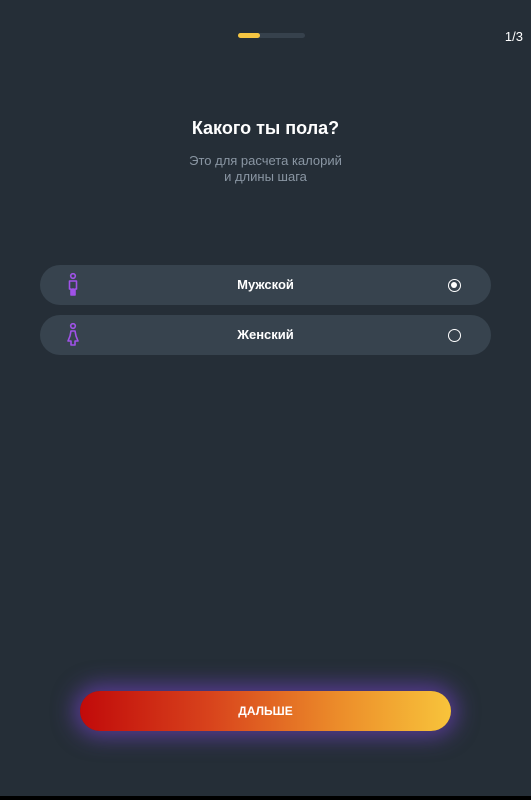 Image resolution: width=531 pixels, height=800 pixels. I want to click on page-title: Какого ты пола?, so click(265, 128).